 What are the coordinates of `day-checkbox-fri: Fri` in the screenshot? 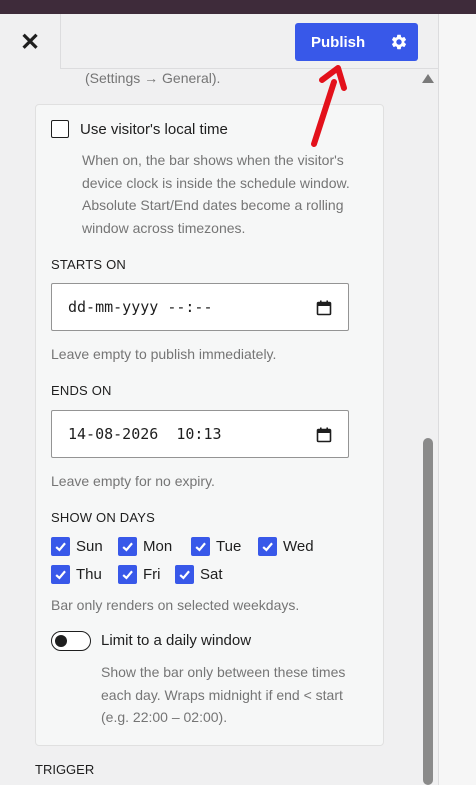 It's located at (139, 574).